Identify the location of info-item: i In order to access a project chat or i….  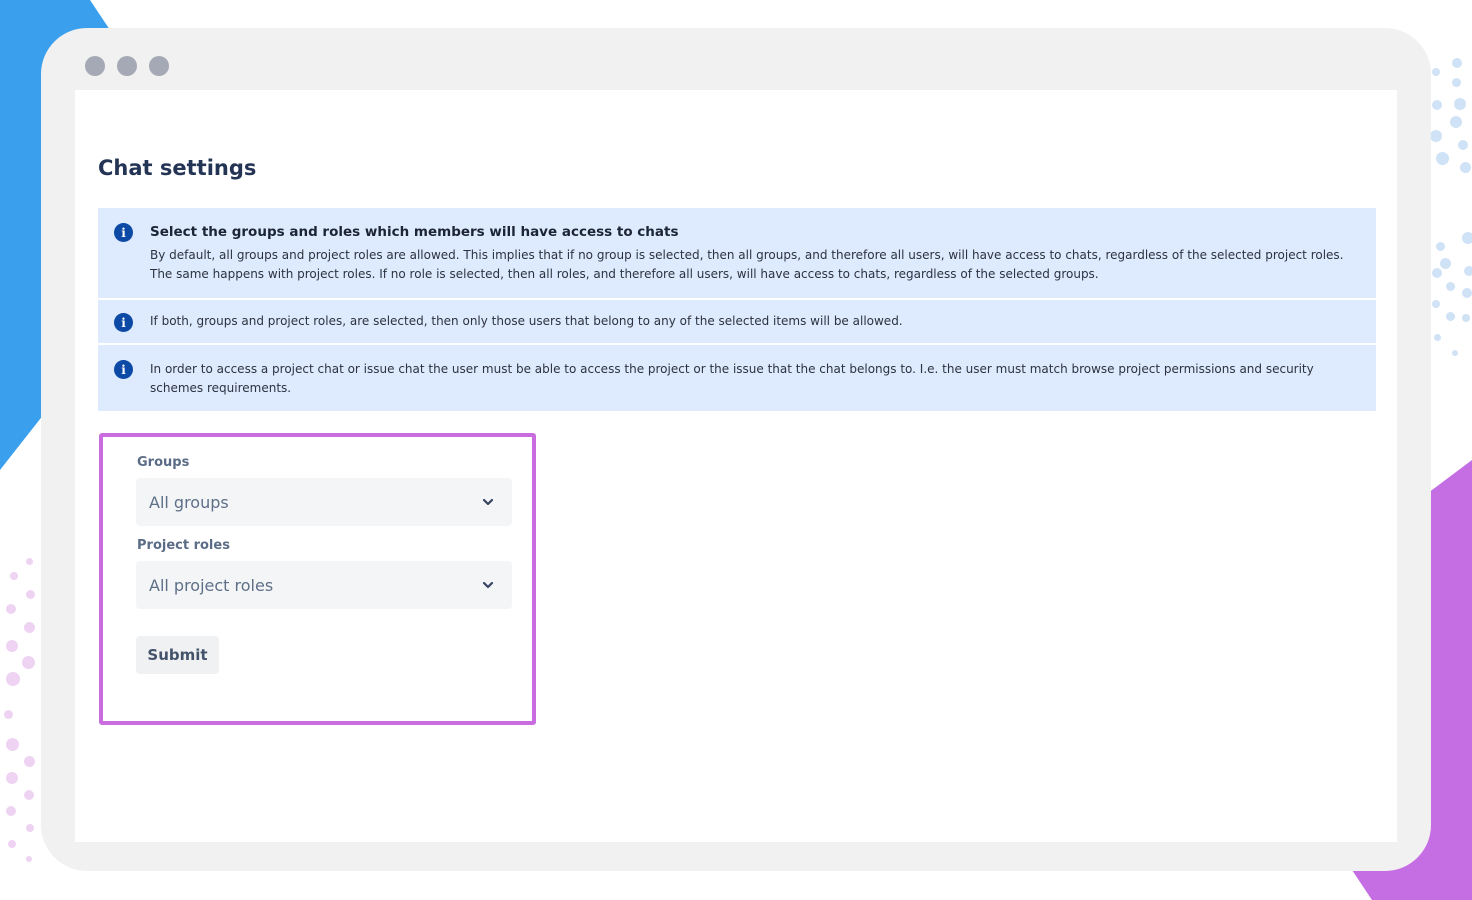
(737, 377).